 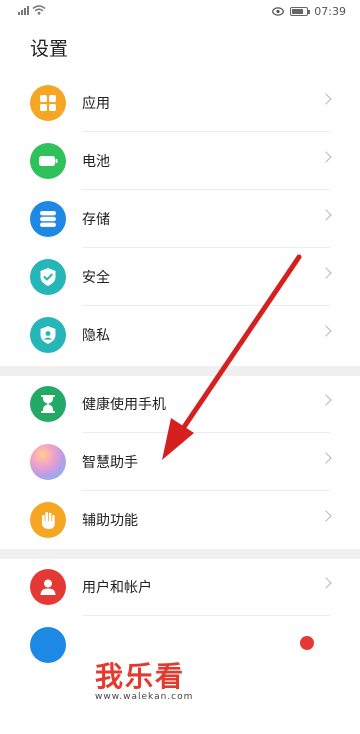 I want to click on status-bar: 07:39, so click(x=180, y=12).